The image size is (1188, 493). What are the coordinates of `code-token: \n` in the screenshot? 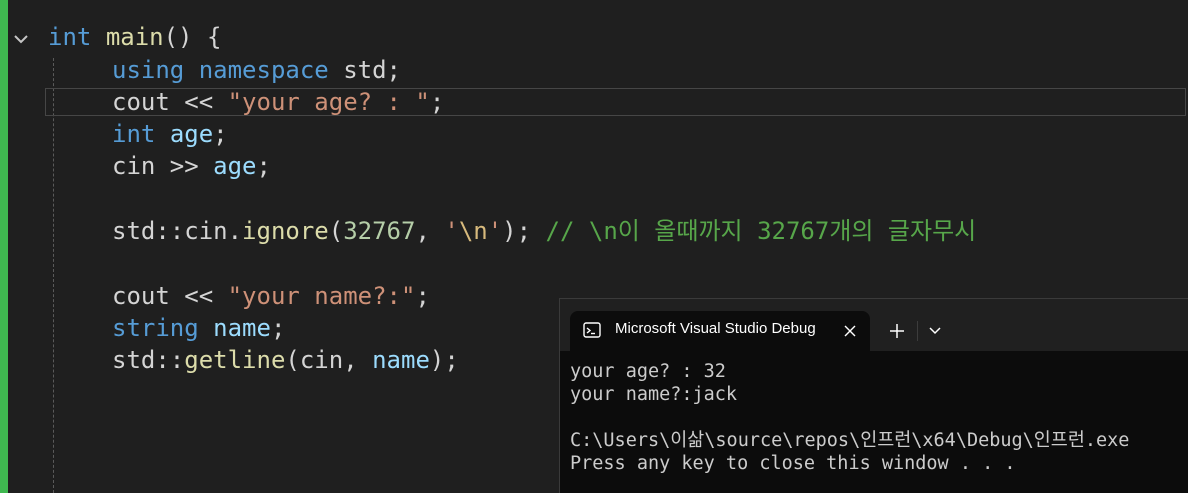 It's located at (473, 231).